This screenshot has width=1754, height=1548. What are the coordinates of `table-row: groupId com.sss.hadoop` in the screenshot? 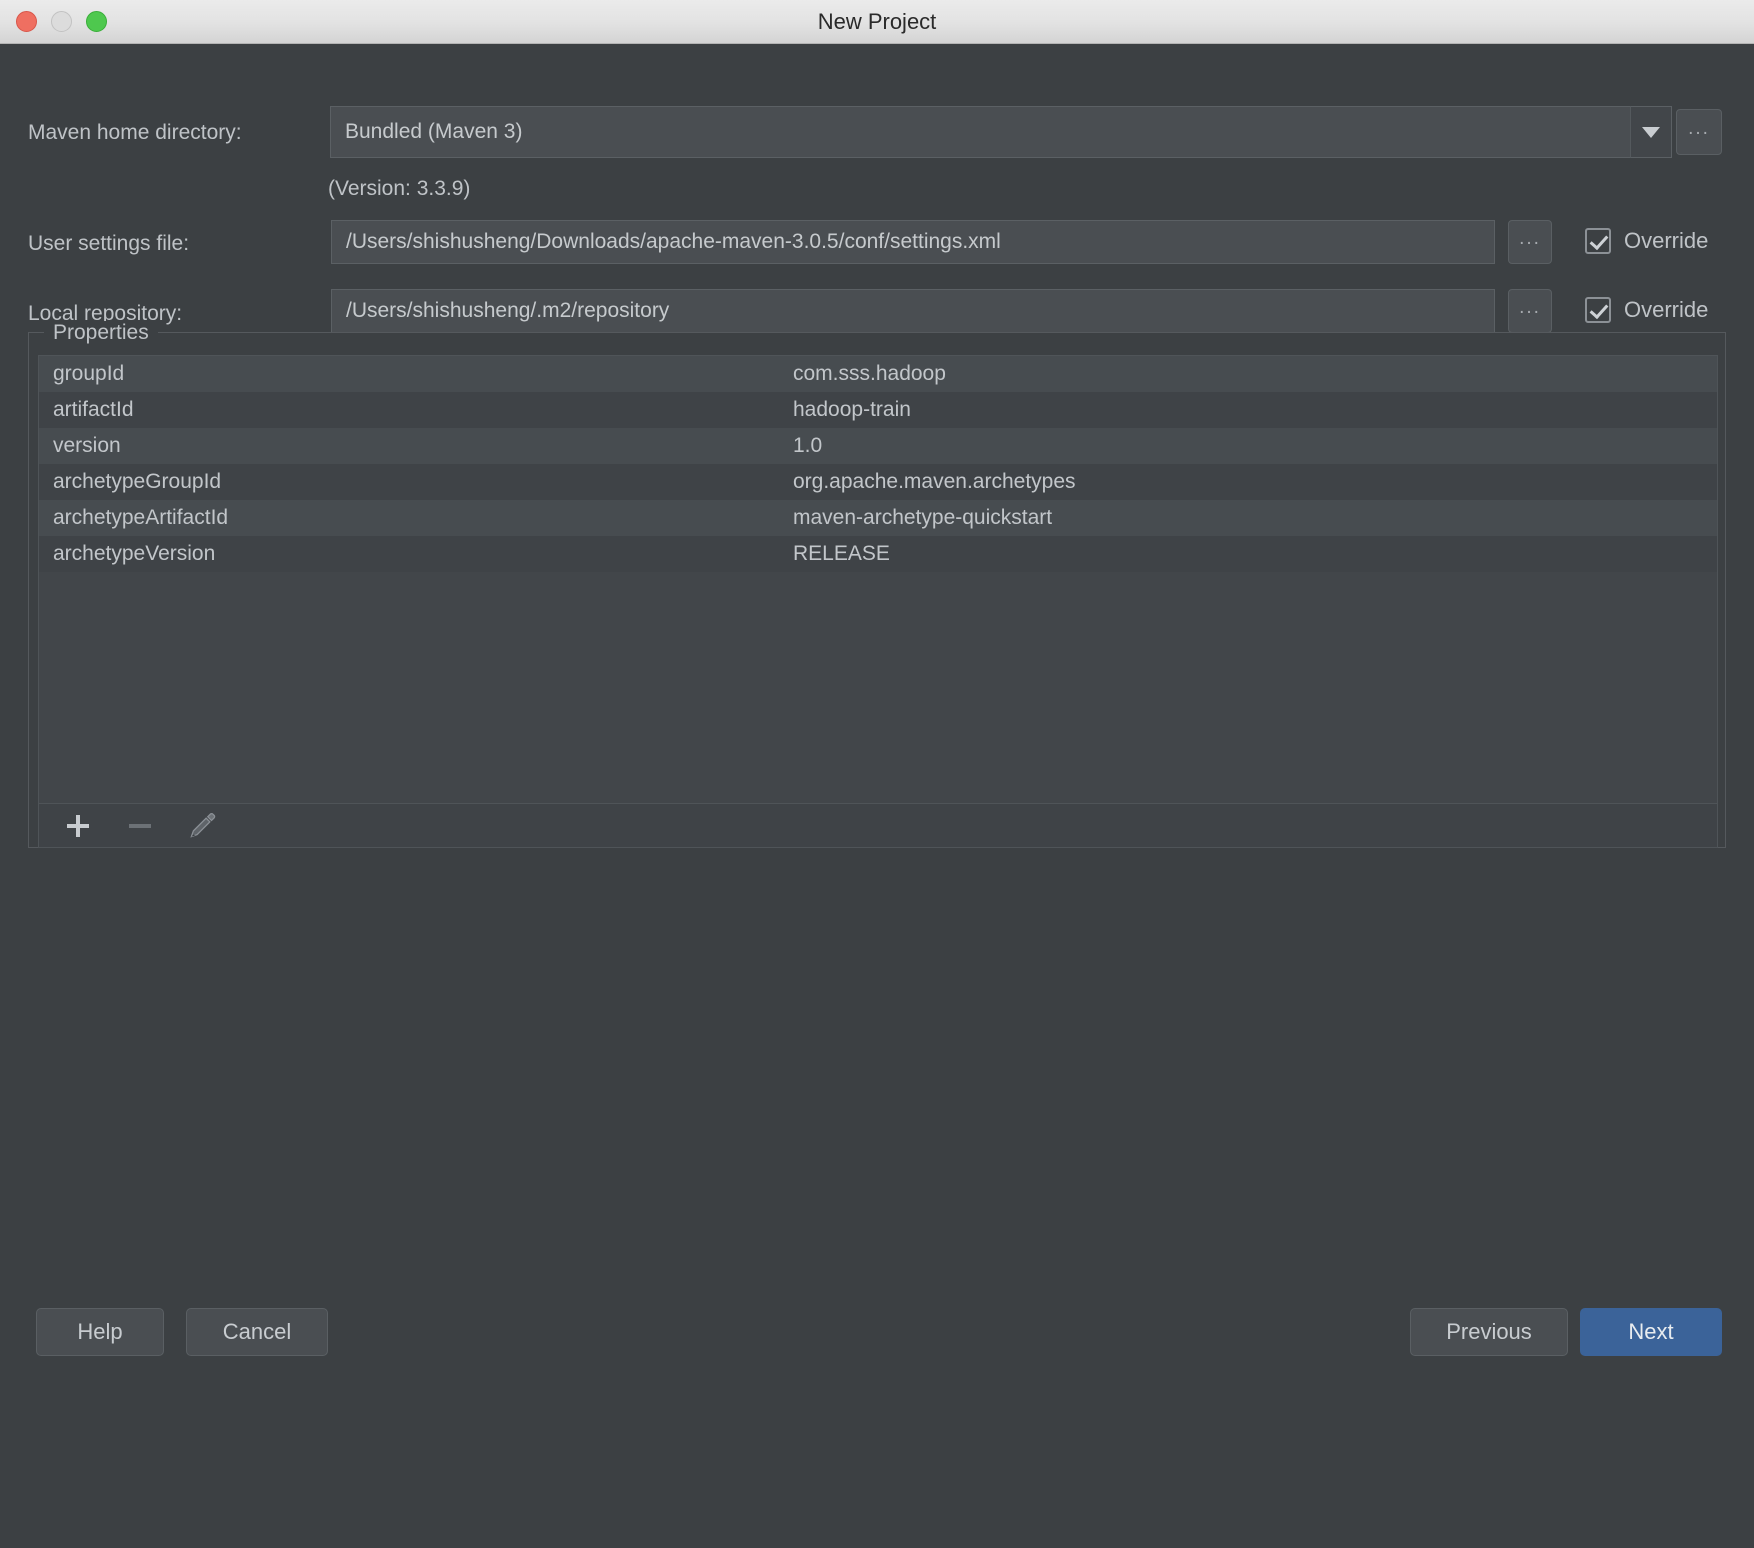 It's located at (878, 374).